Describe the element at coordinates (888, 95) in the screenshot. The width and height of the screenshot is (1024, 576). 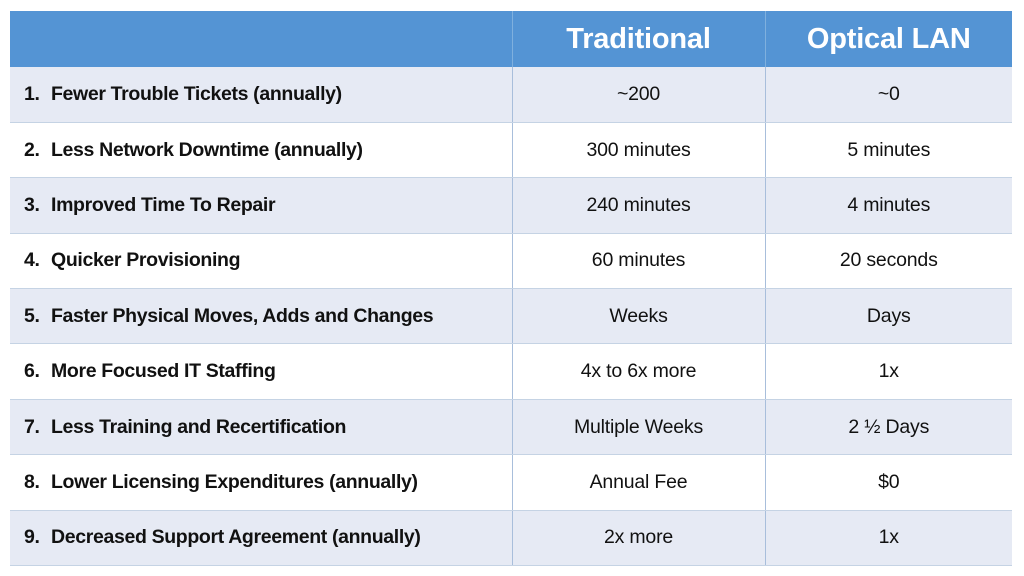
I see `cell-optical-lan: ~0` at that location.